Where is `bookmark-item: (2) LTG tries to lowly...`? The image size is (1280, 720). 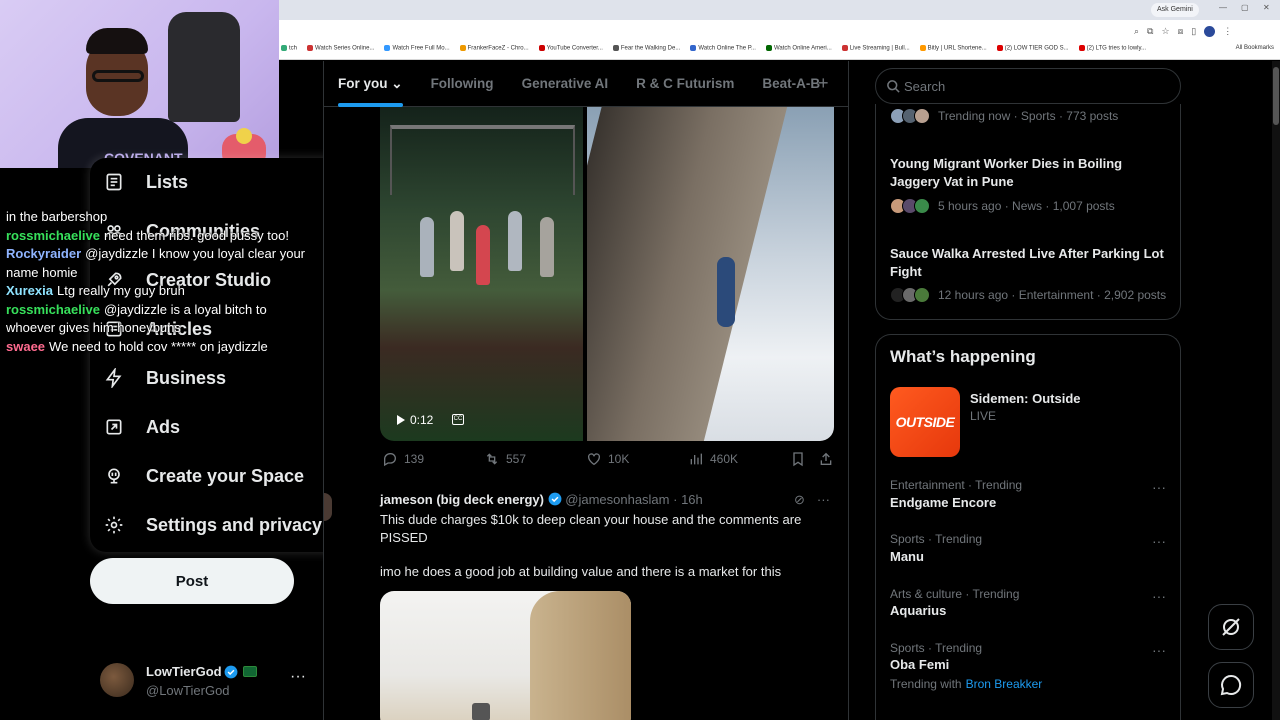
bookmark-item: (2) LTG tries to lowly... is located at coordinates (1112, 51).